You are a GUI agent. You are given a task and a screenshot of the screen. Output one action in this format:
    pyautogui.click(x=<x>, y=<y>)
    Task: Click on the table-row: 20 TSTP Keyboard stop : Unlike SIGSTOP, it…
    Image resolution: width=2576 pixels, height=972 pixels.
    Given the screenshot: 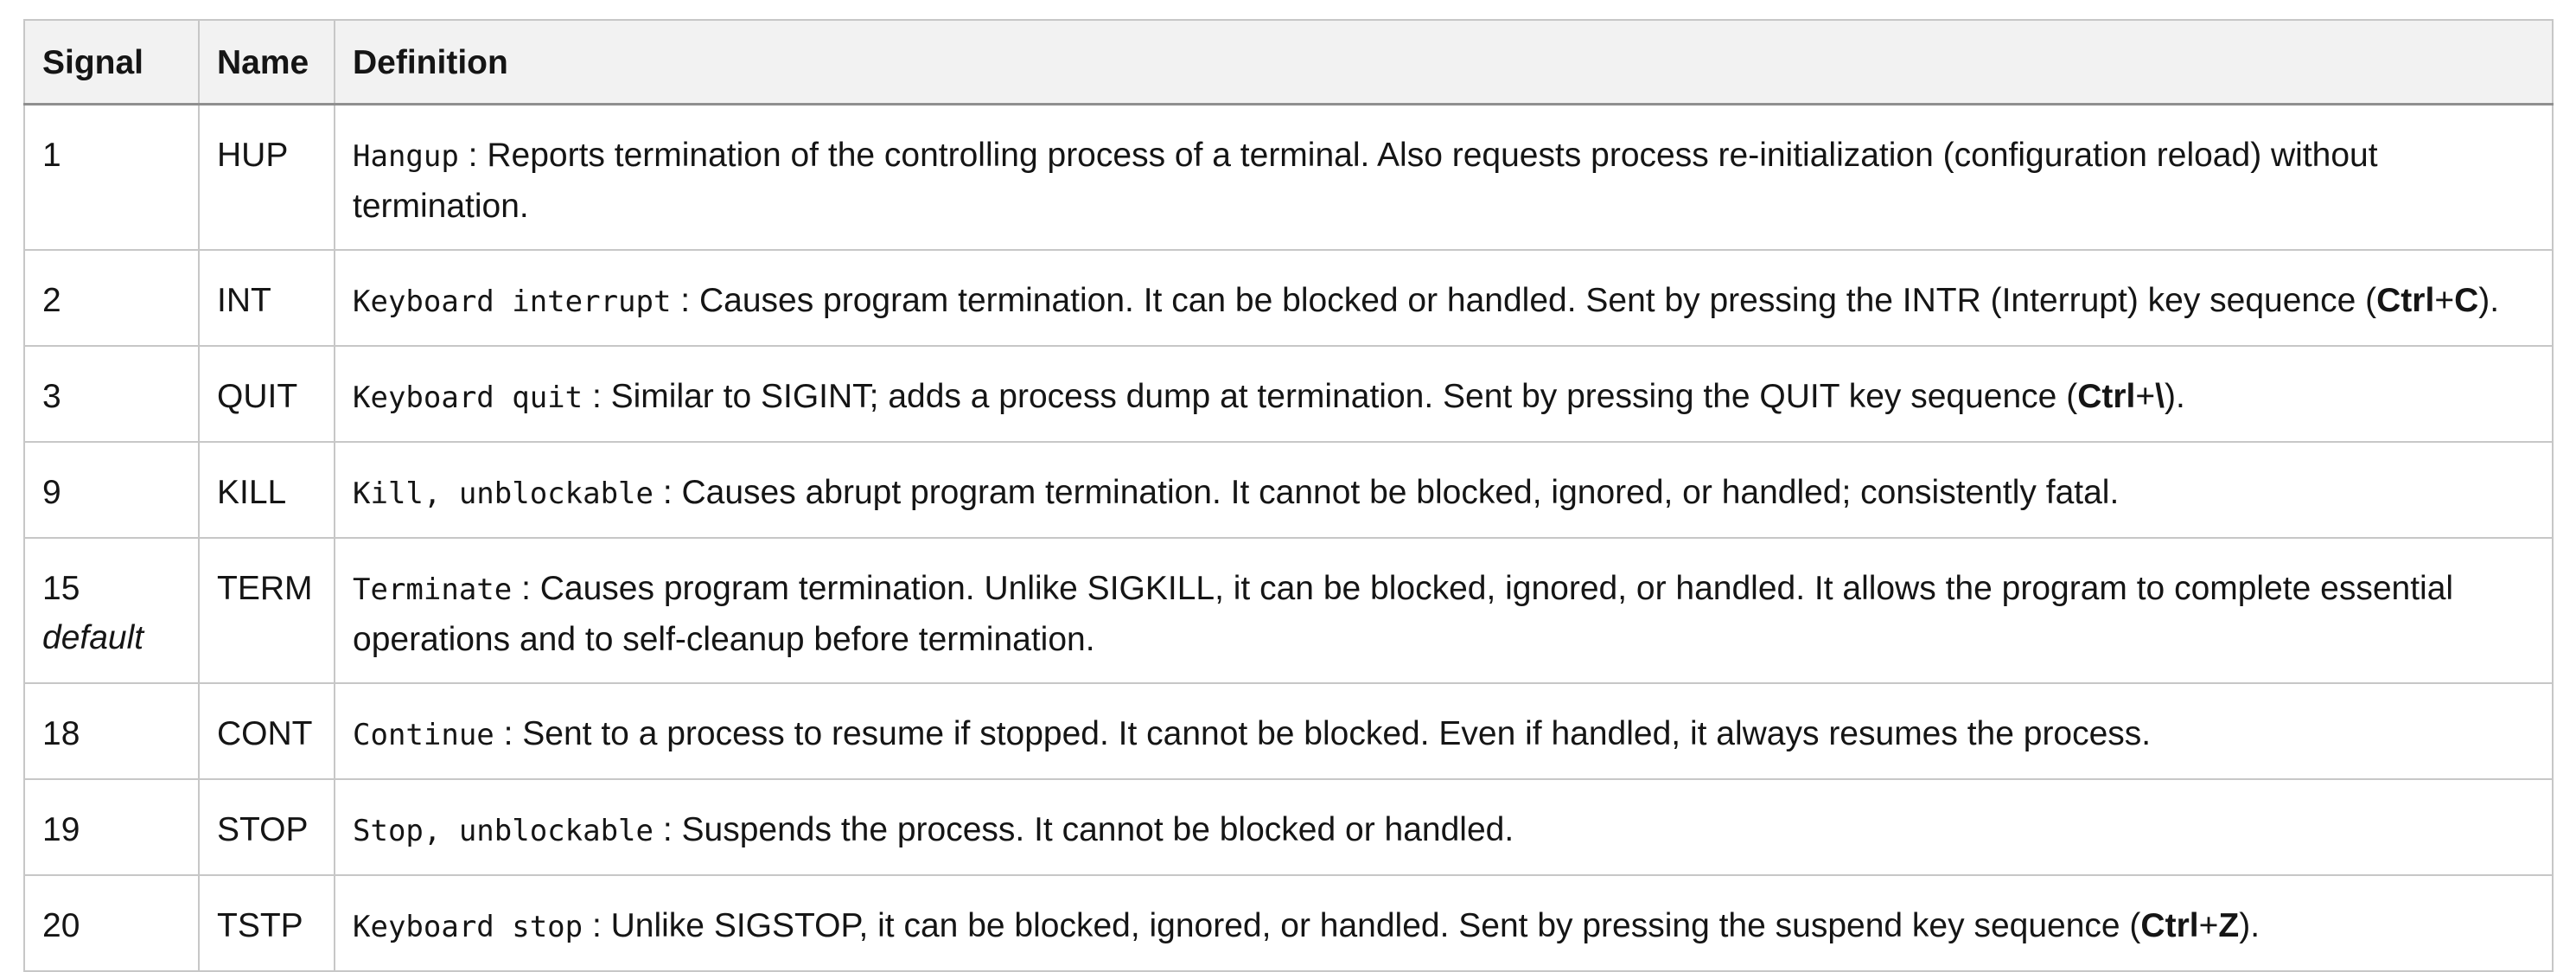 What is the action you would take?
    pyautogui.click(x=1288, y=923)
    